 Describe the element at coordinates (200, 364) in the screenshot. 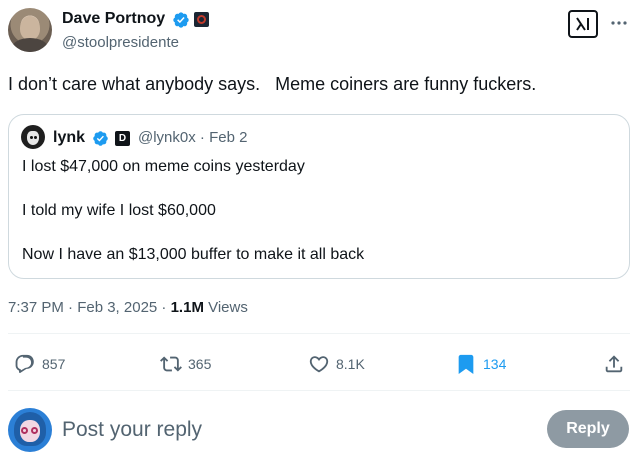

I see `repost-count: 365` at that location.